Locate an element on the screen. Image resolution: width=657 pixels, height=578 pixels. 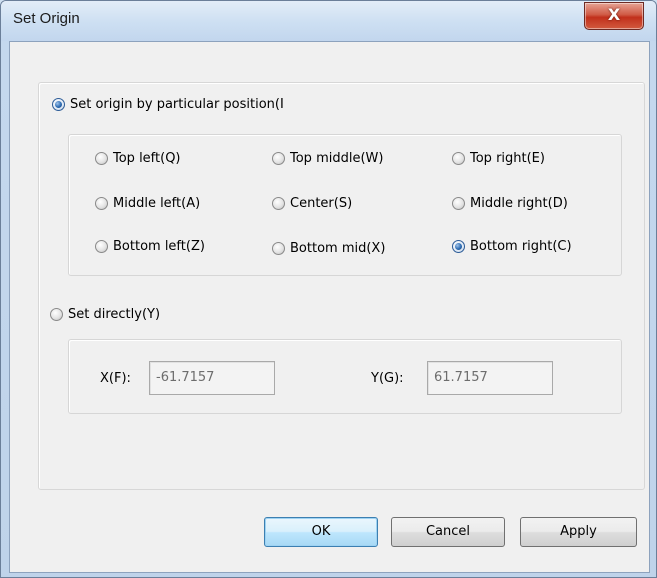
title-bar: Set Origin X is located at coordinates (328, 21).